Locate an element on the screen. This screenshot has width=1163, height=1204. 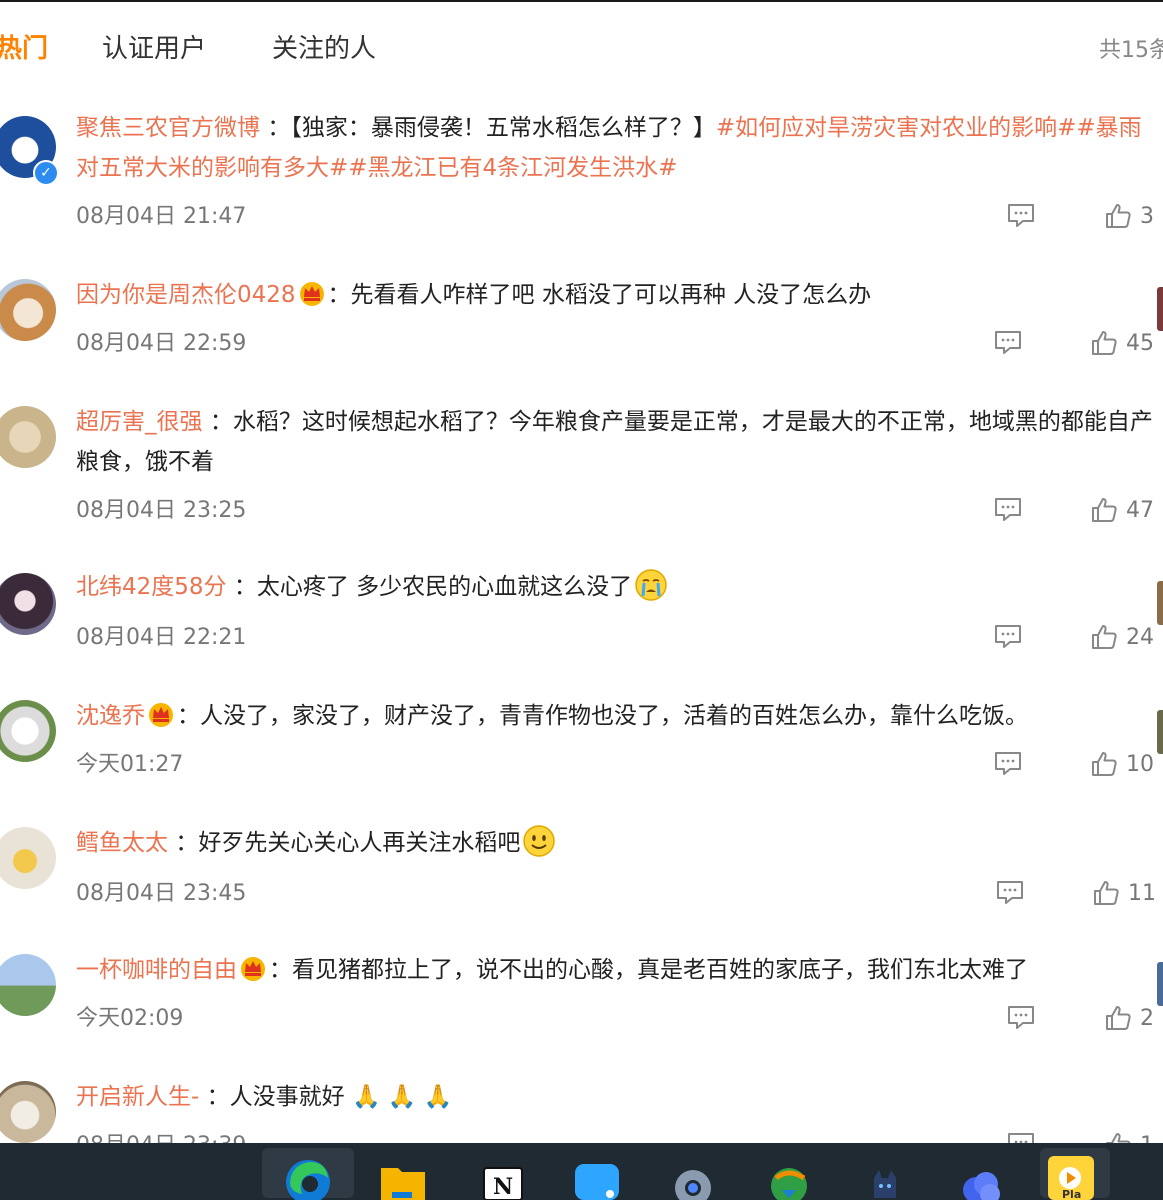
notion-icon: N is located at coordinates (503, 1174).